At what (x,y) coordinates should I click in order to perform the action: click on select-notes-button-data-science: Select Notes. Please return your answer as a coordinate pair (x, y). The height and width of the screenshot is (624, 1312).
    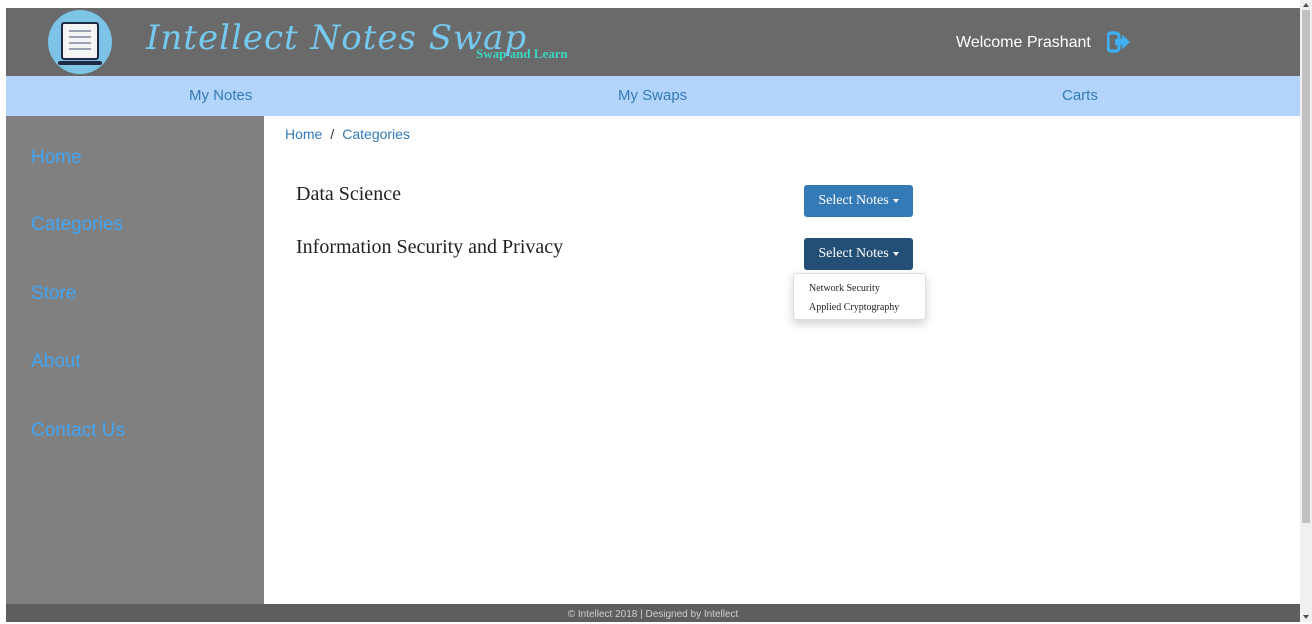
    Looking at the image, I should click on (858, 201).